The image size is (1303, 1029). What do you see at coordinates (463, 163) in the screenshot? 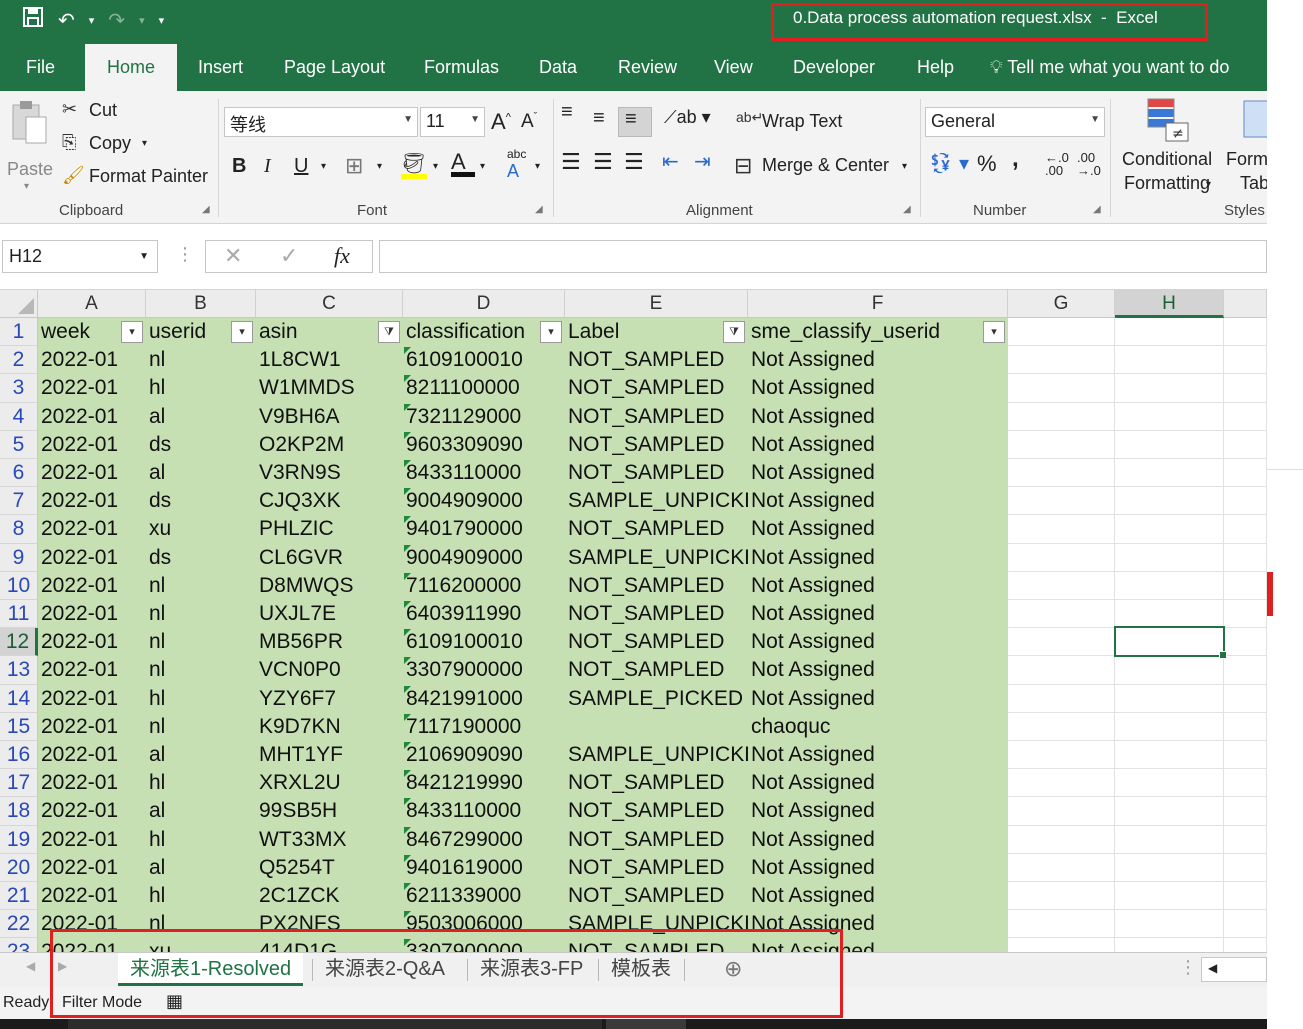
I see `font-color-icon: A` at bounding box center [463, 163].